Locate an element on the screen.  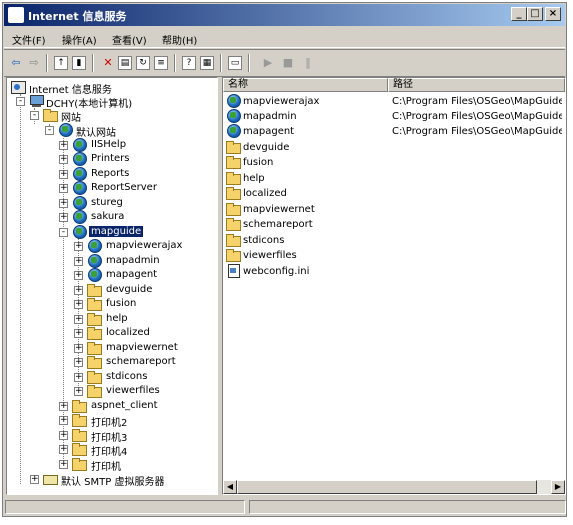
show-tree-icon: ▮ is located at coordinates (79, 63).